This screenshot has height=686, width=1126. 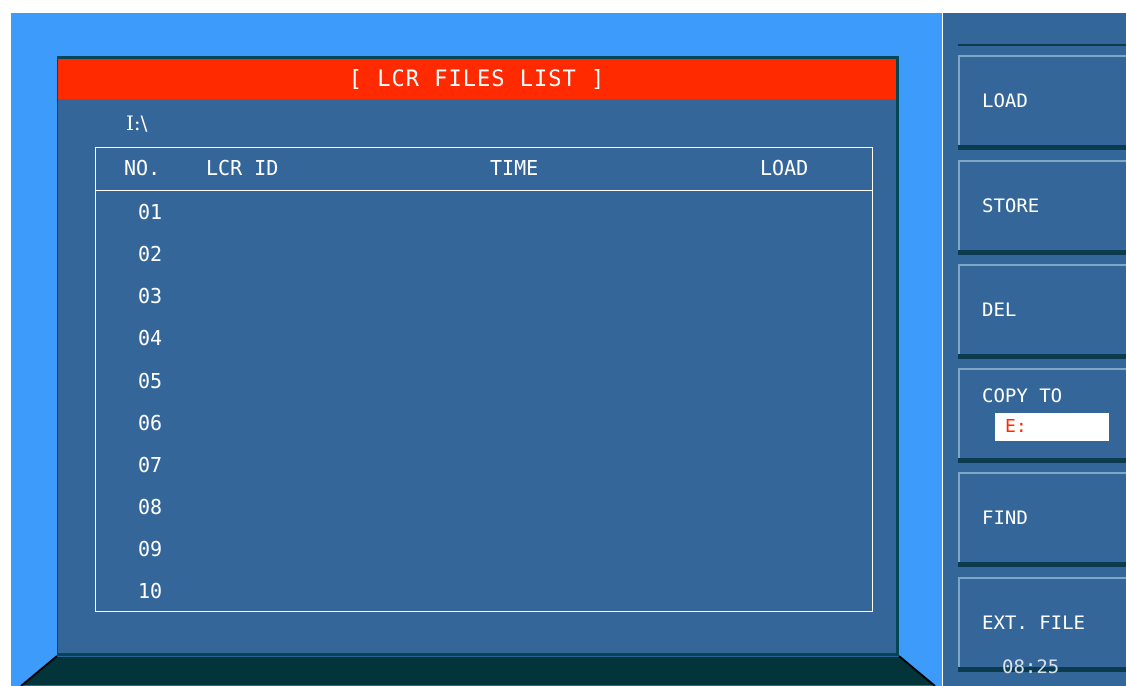 What do you see at coordinates (150, 296) in the screenshot?
I see `table-row: 03` at bounding box center [150, 296].